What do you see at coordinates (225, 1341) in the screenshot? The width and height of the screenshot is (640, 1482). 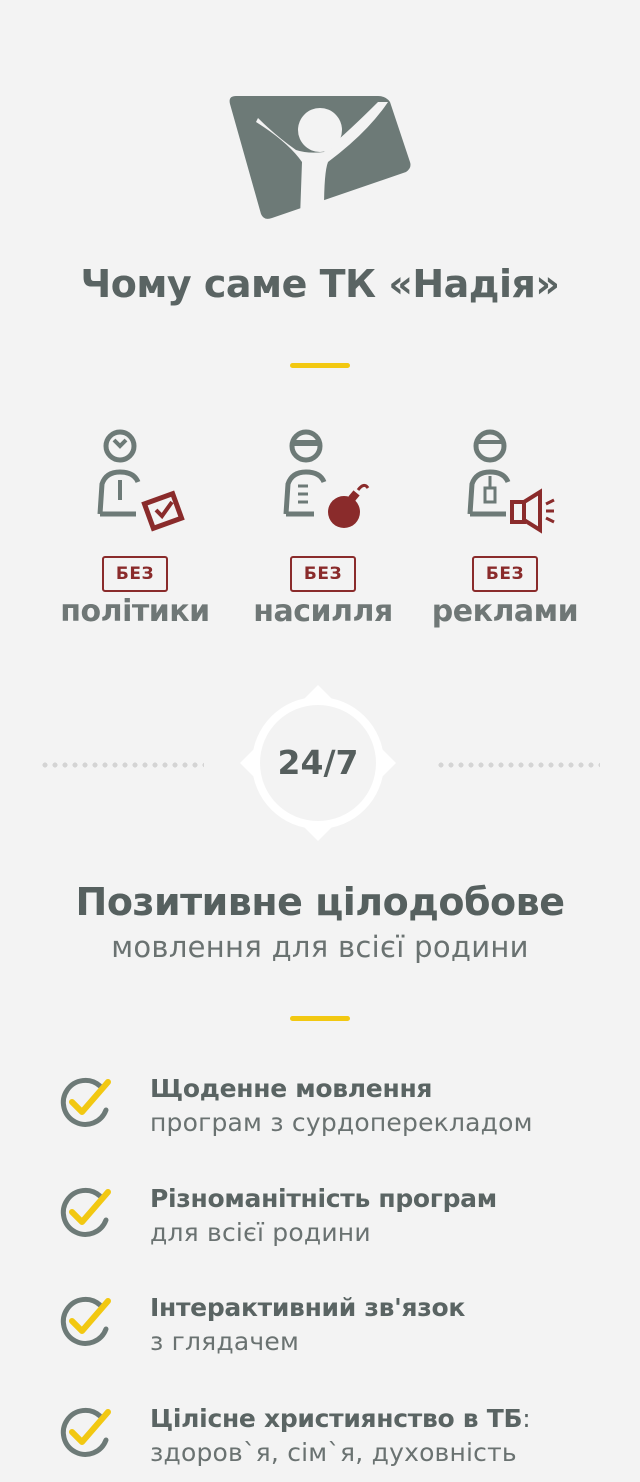 I see `benefit-subtitle: з глядачем` at bounding box center [225, 1341].